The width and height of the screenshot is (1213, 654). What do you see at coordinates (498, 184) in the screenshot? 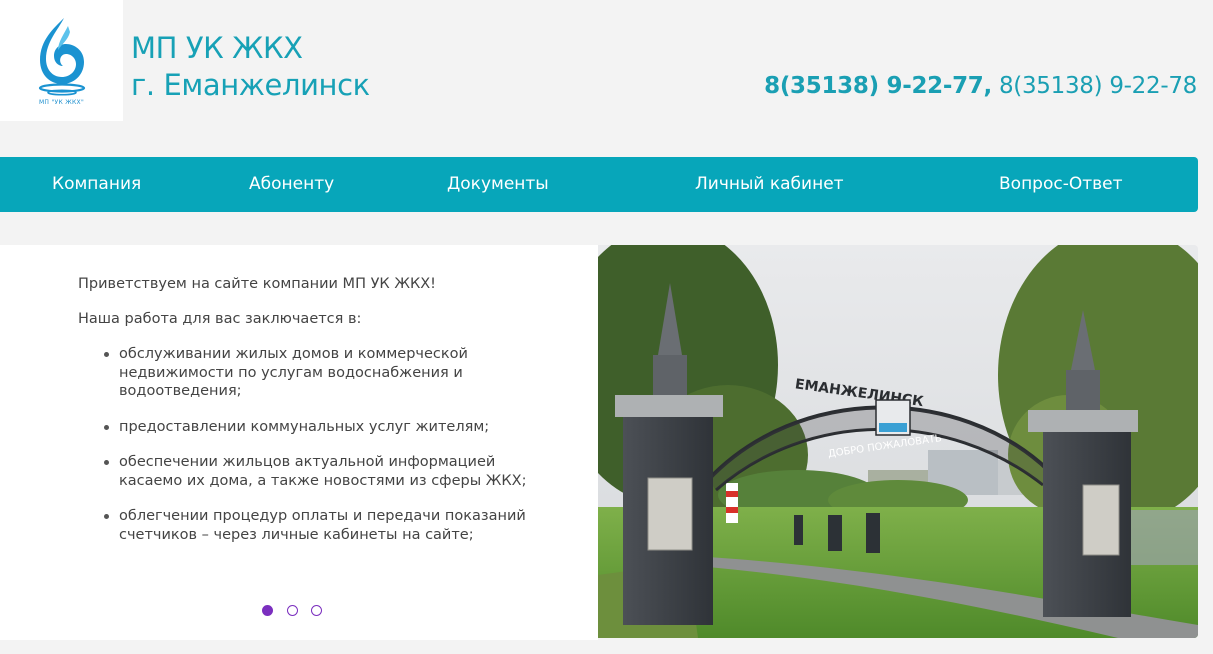
I see `nav-item-documents: Документы` at bounding box center [498, 184].